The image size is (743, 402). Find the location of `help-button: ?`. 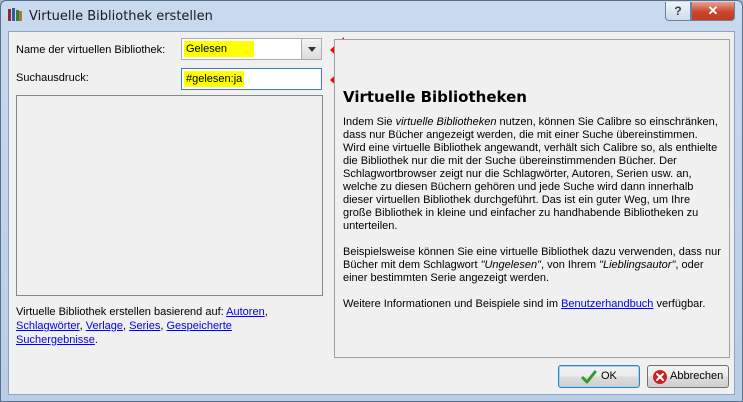

help-button: ? is located at coordinates (678, 11).